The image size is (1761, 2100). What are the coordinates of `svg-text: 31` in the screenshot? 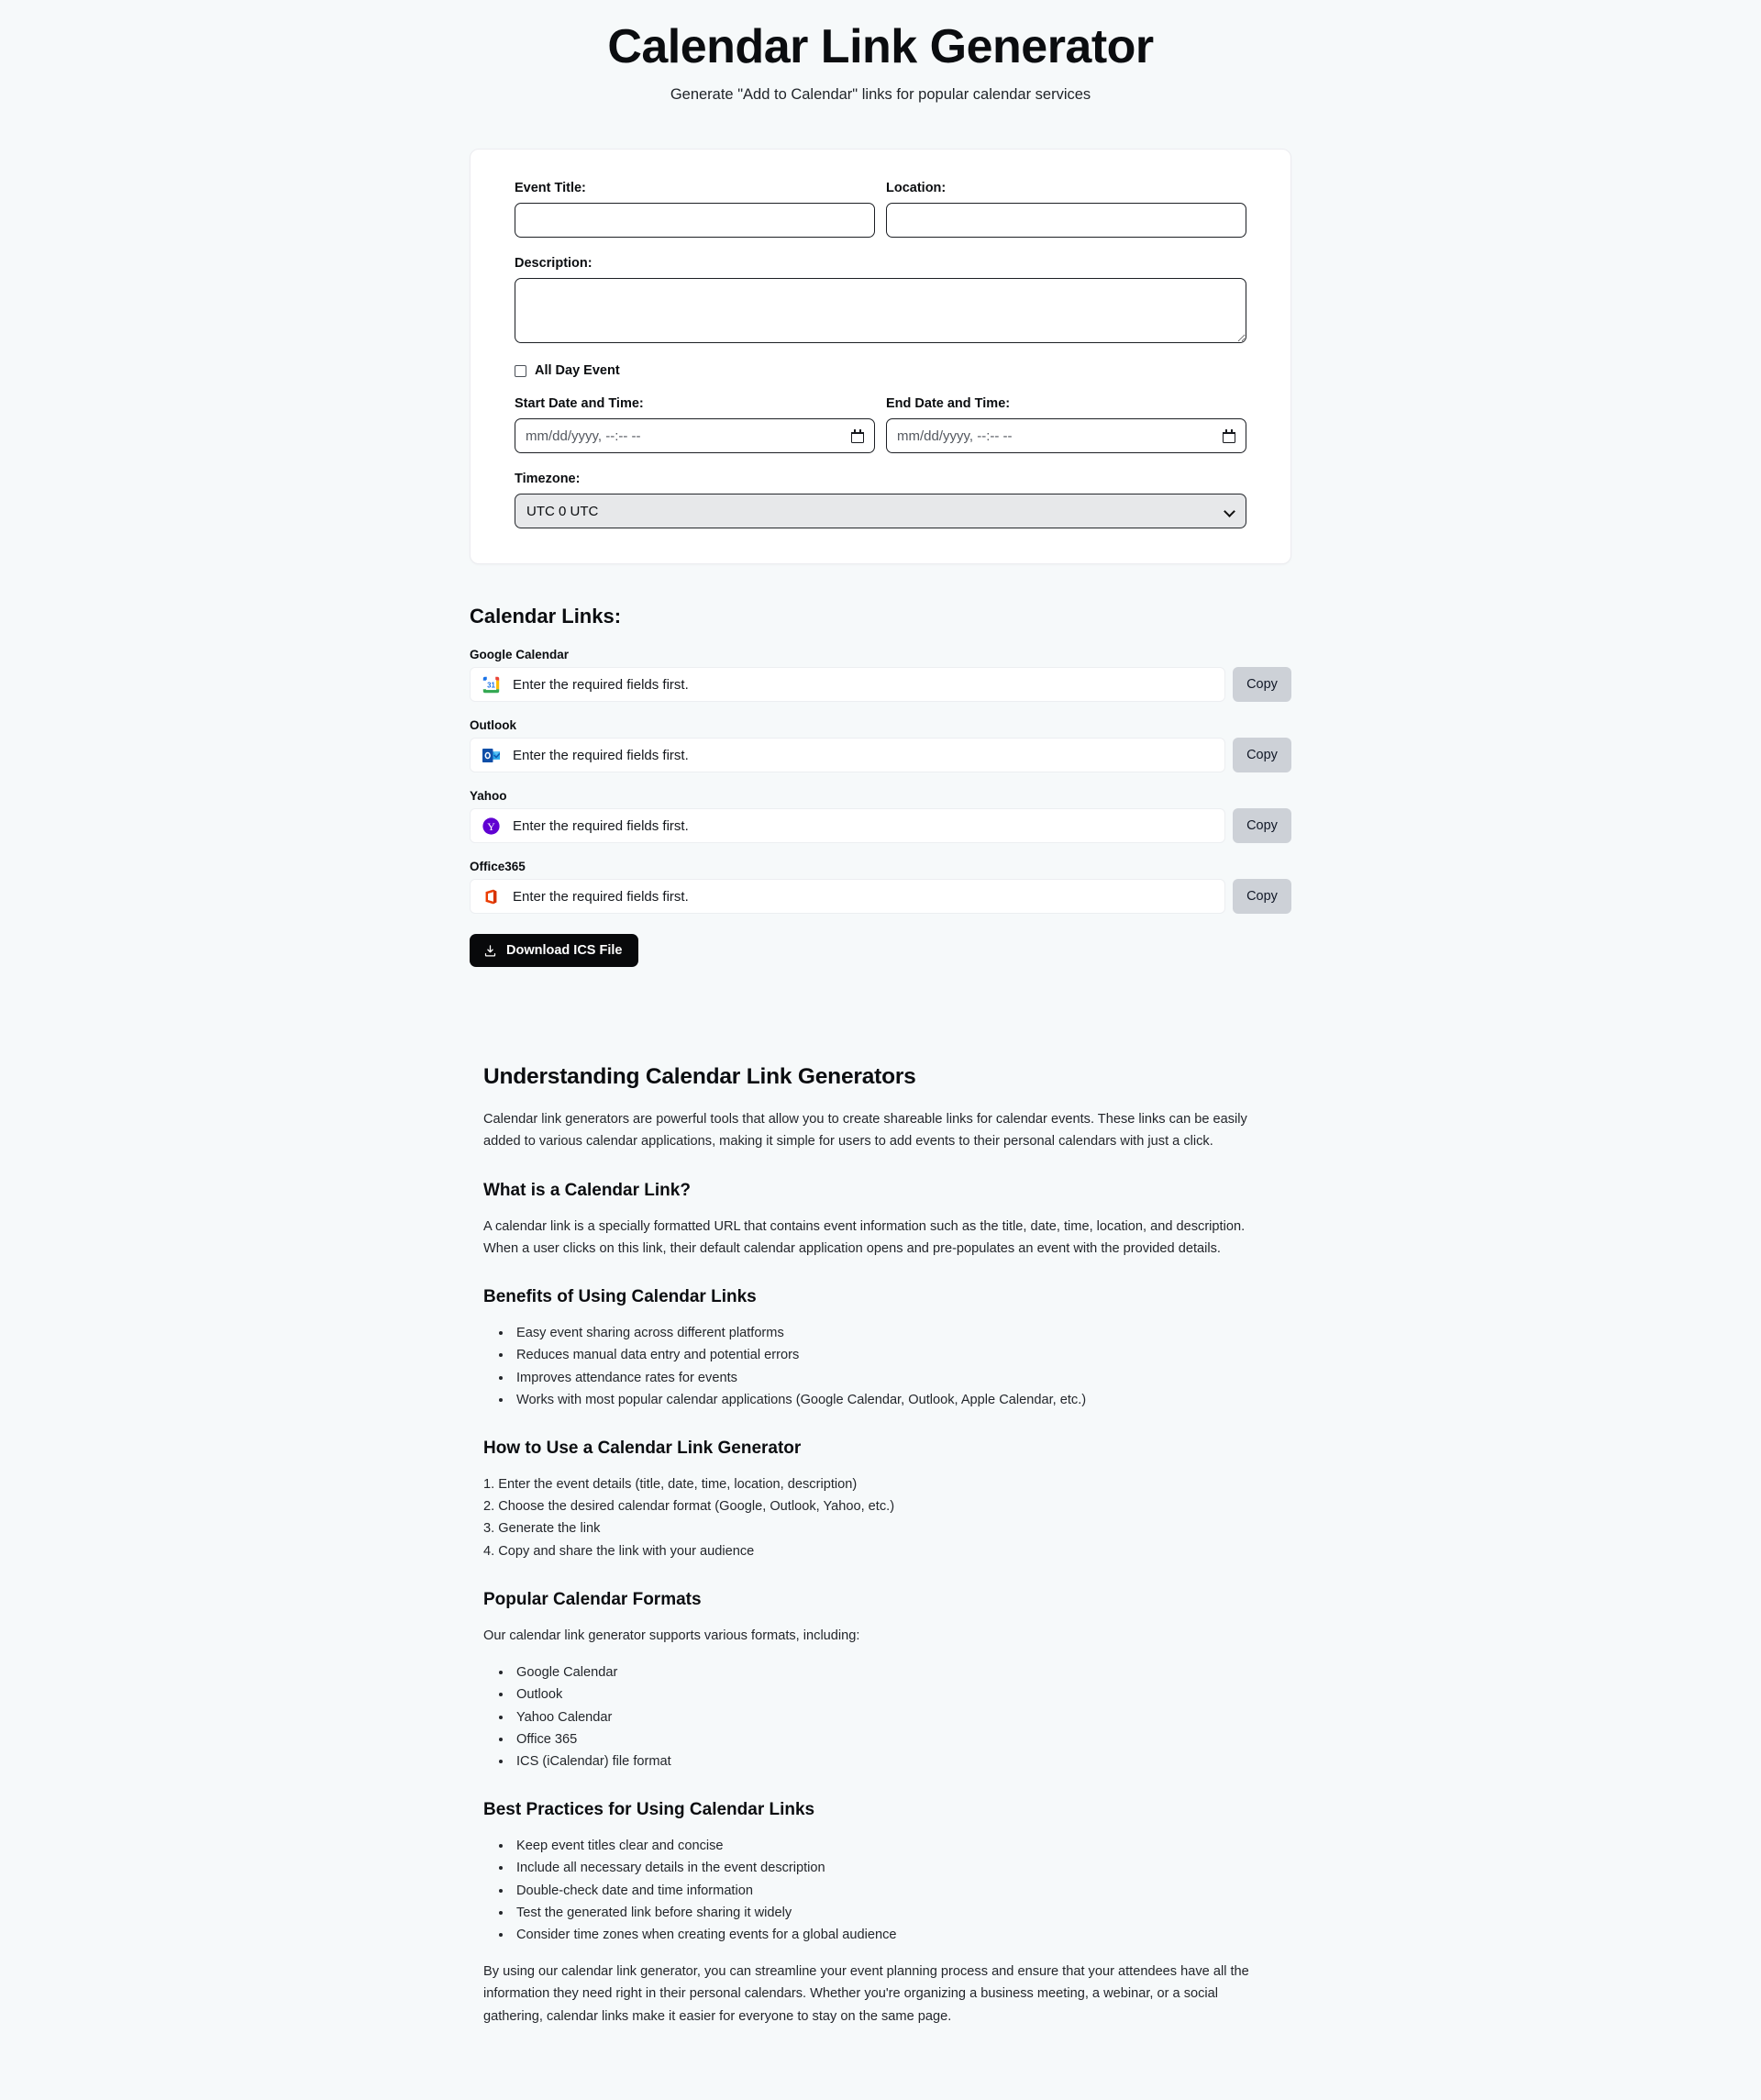 It's located at (491, 685).